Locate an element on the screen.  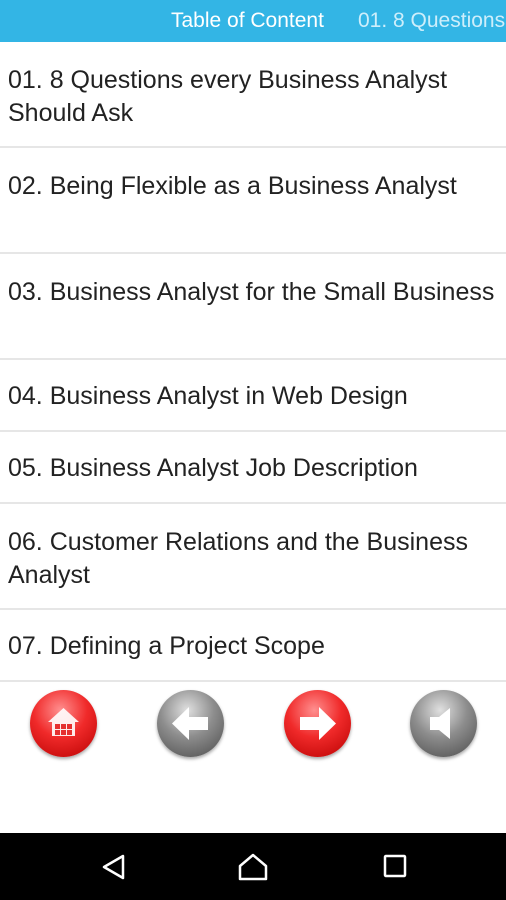
home-button is located at coordinates (63, 723).